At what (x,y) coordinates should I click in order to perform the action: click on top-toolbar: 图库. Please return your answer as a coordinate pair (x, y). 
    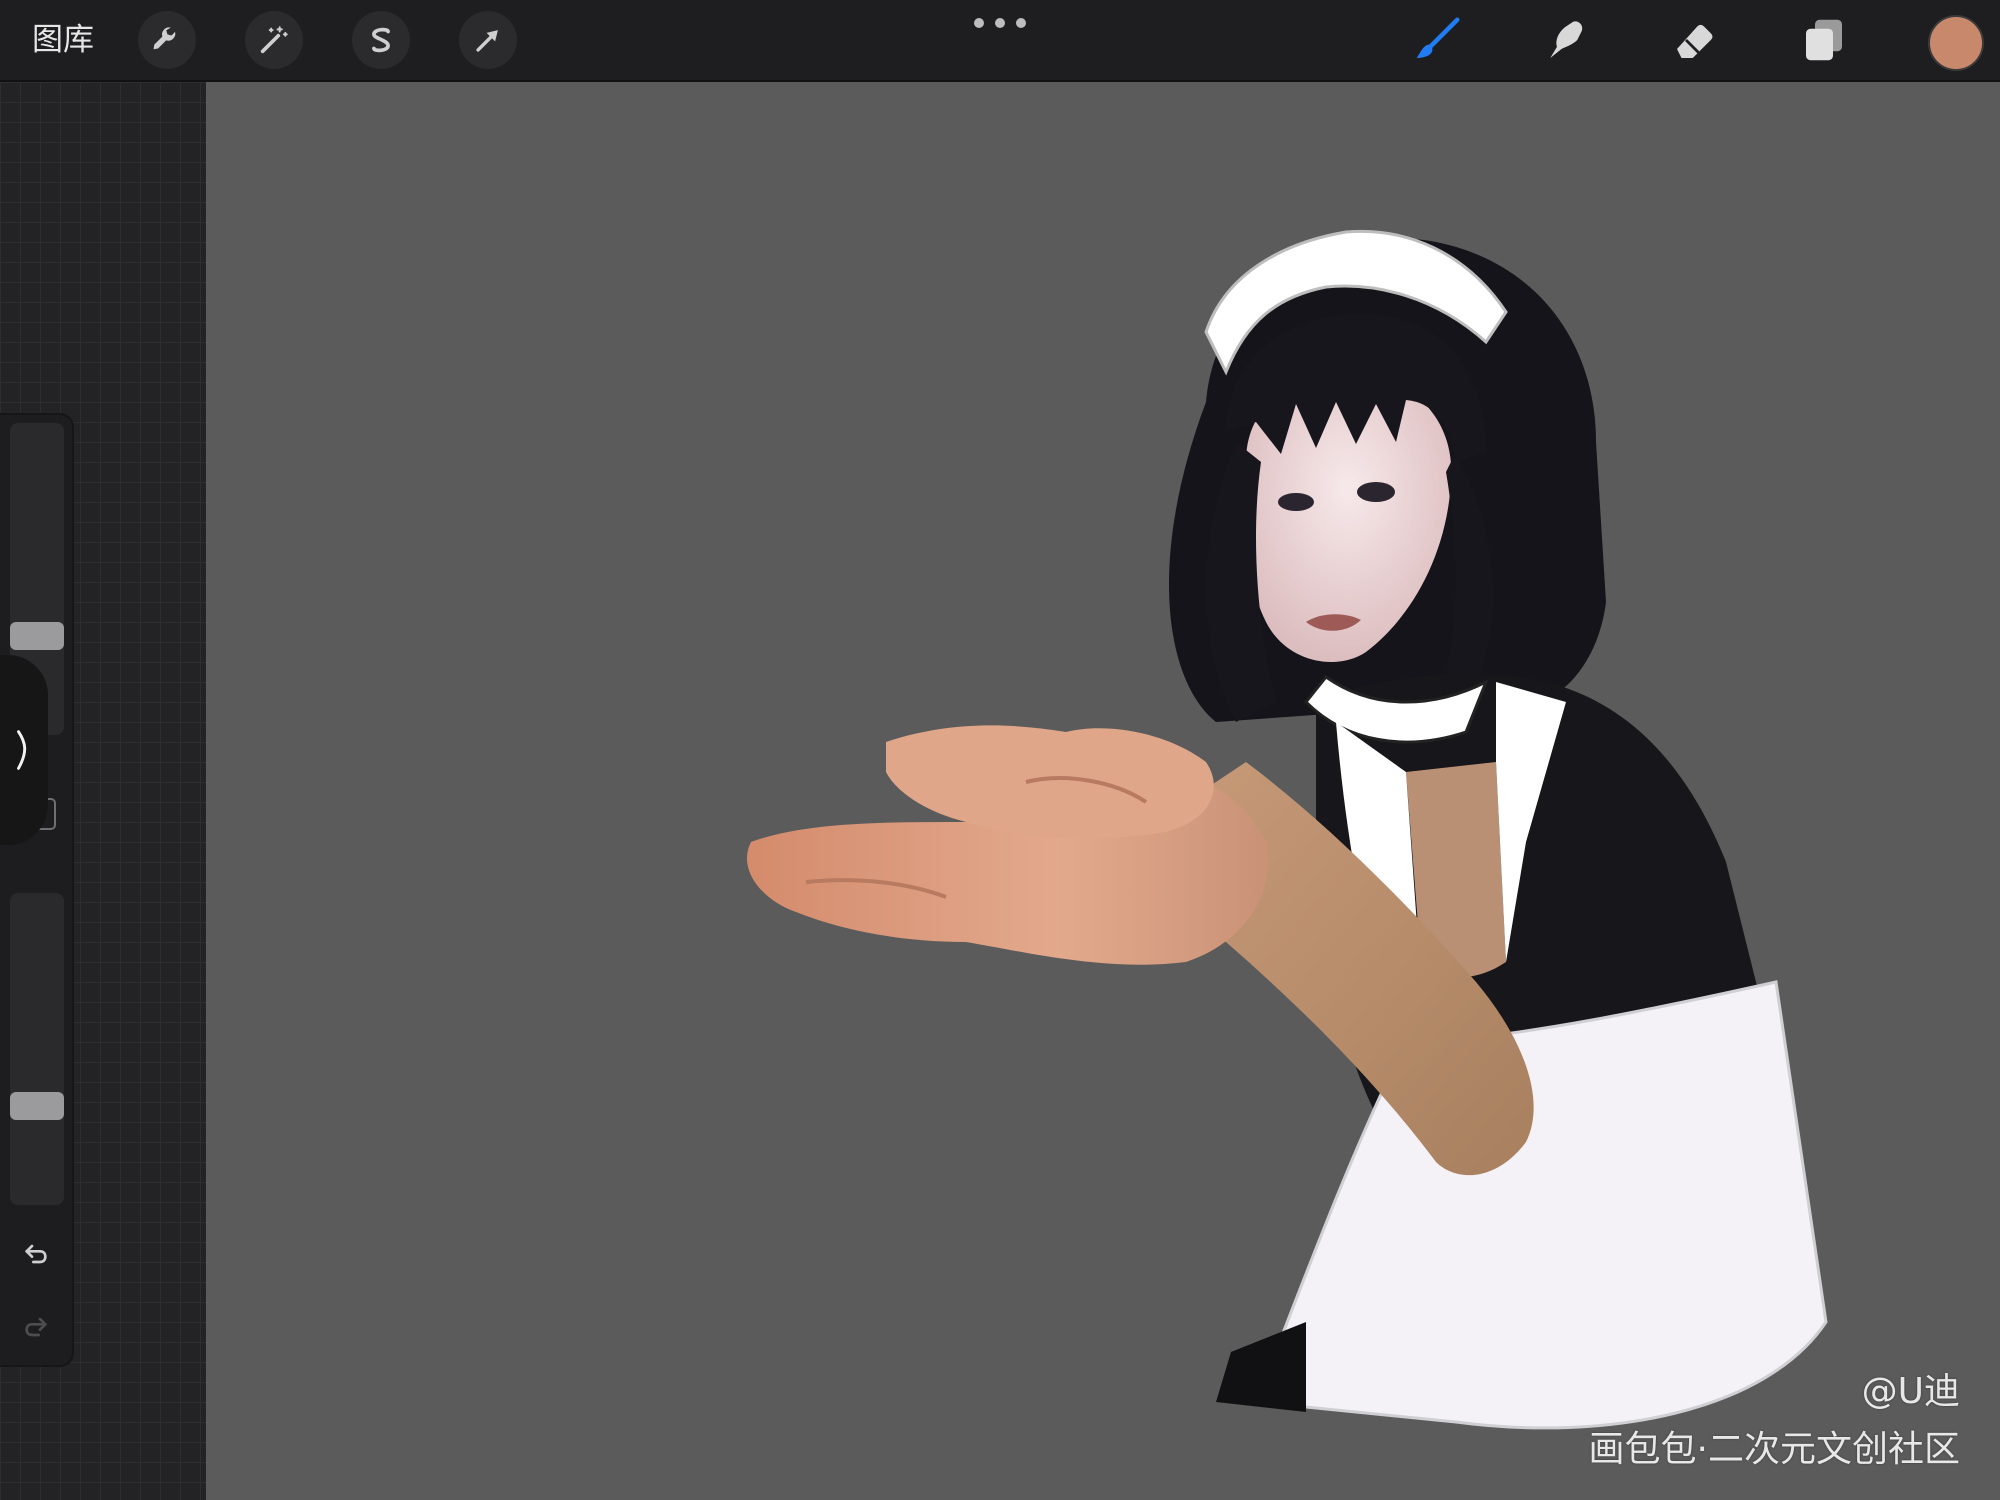
    Looking at the image, I should click on (1000, 41).